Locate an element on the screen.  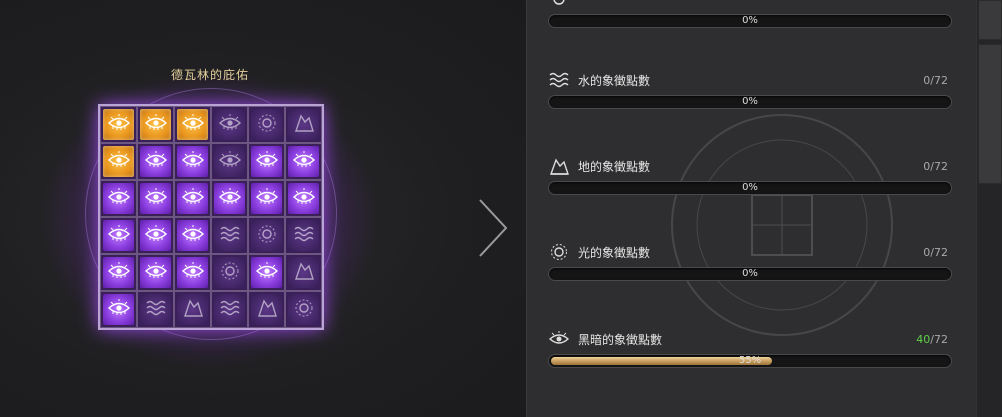
board-title: 德瓦林的庇佑 is located at coordinates (209, 75).